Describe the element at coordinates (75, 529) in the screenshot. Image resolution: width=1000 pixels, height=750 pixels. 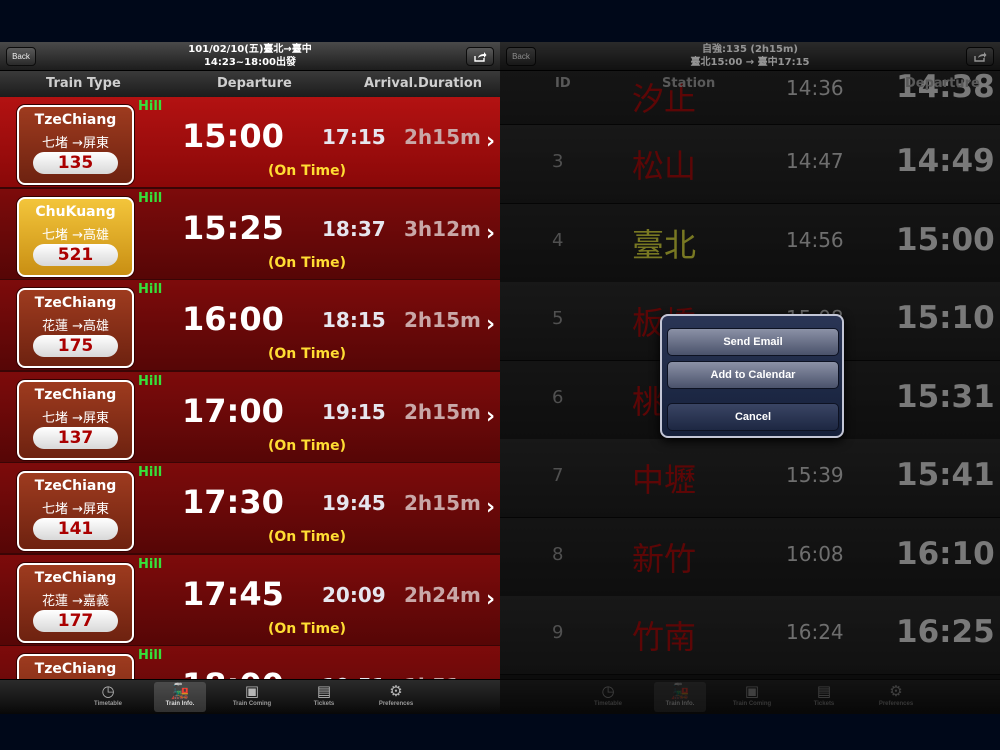
I see `train-number: 141` at that location.